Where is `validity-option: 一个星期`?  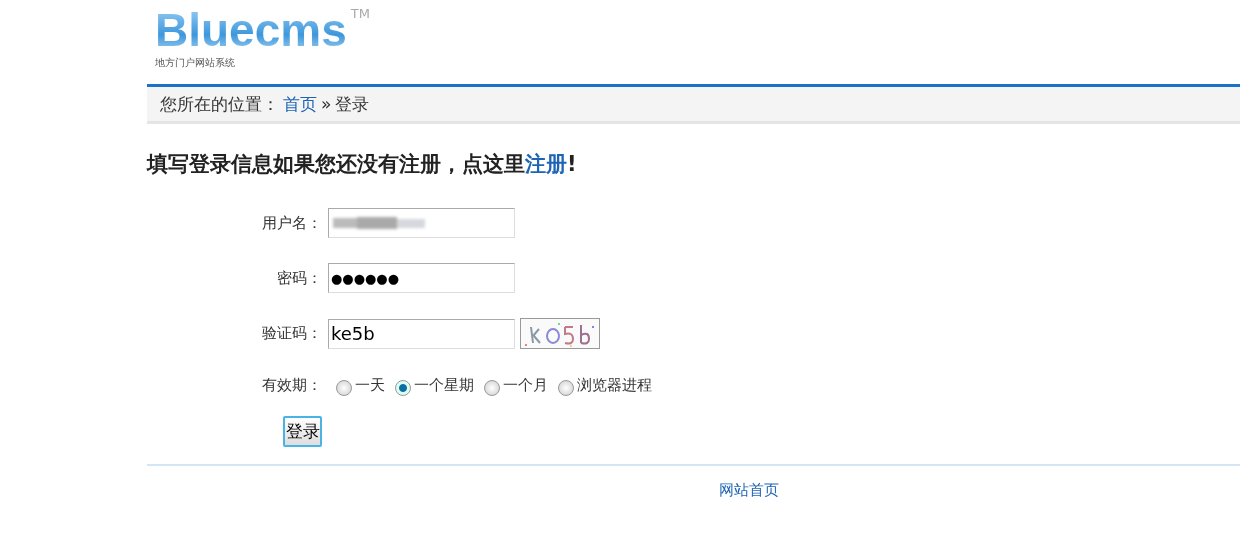
validity-option: 一个星期 is located at coordinates (434, 385).